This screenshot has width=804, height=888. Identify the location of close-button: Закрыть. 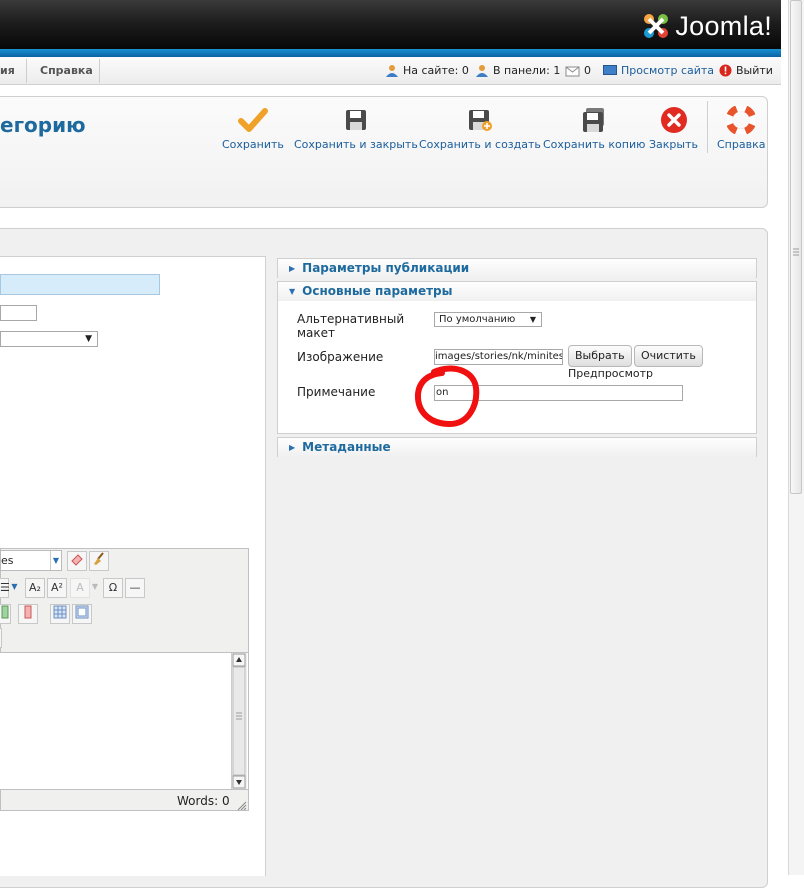
(673, 129).